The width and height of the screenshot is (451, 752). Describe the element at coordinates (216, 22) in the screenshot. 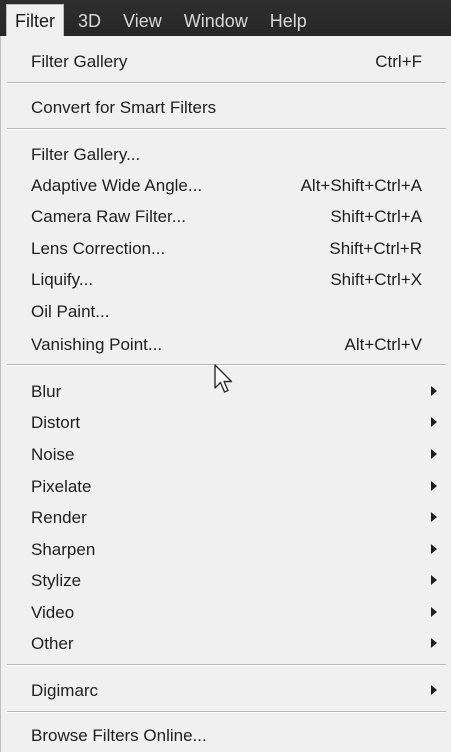

I see `menu-window: Window` at that location.